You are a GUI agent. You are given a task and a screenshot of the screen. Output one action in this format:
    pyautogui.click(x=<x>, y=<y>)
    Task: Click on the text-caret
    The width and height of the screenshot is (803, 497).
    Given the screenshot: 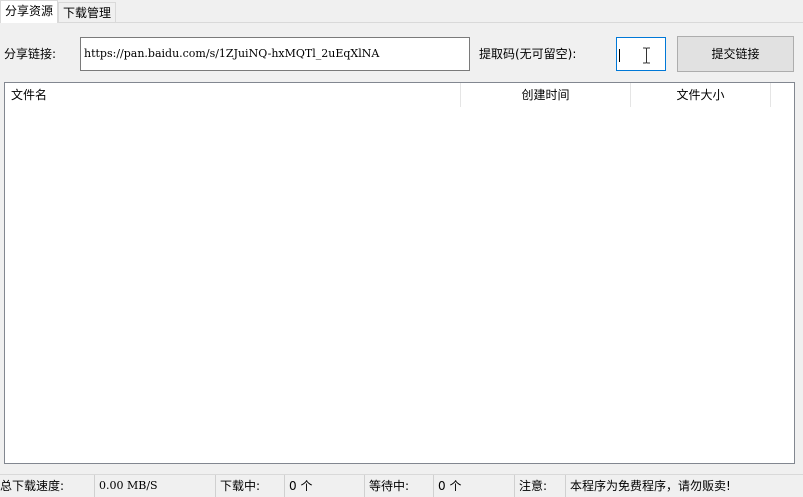 What is the action you would take?
    pyautogui.click(x=619, y=55)
    